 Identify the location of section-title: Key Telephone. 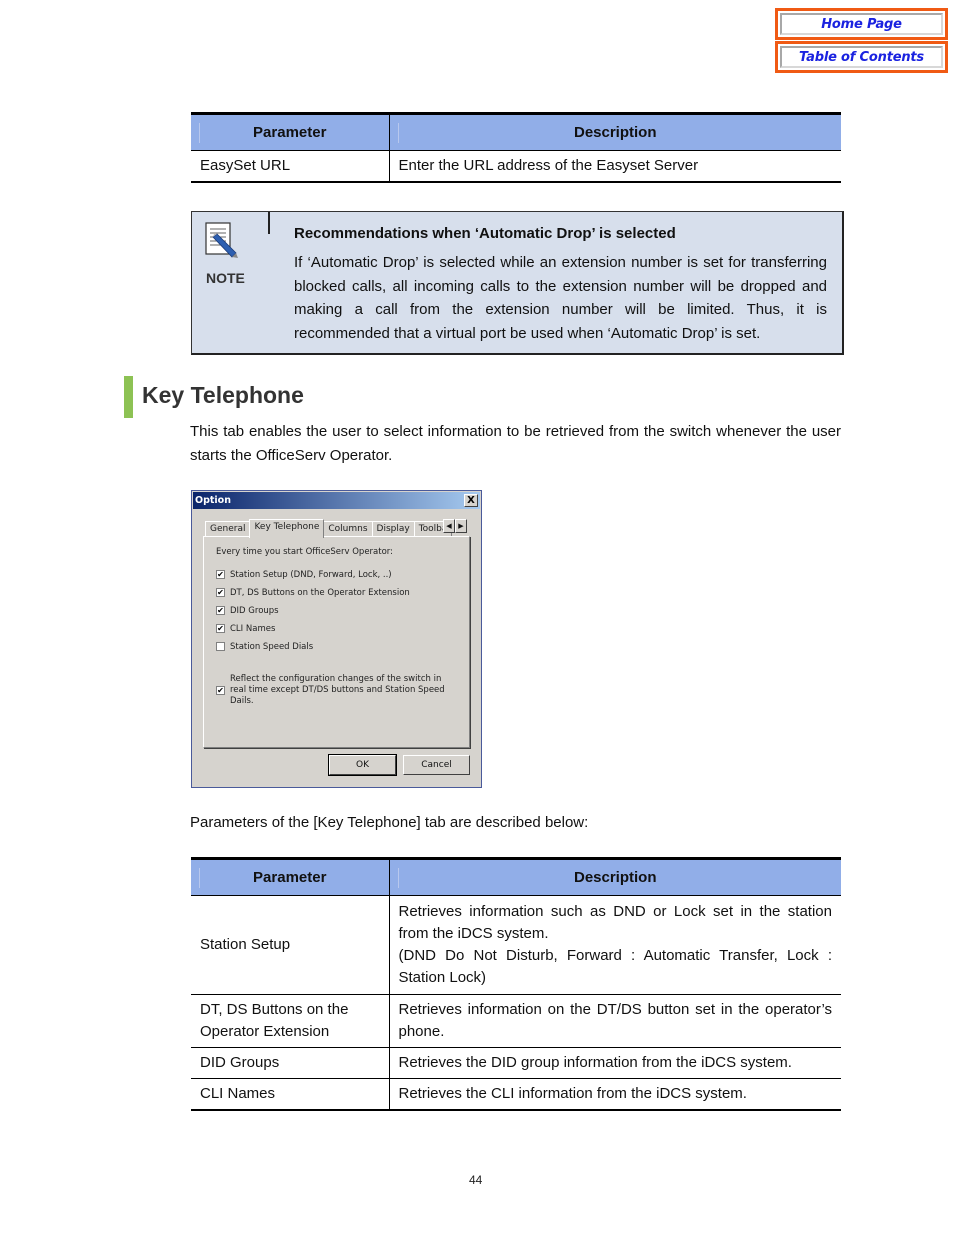
(223, 395).